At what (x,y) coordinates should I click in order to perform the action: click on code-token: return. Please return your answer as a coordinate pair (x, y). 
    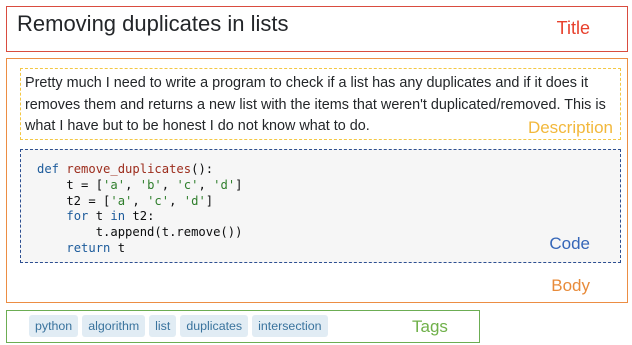
    Looking at the image, I should click on (88, 247).